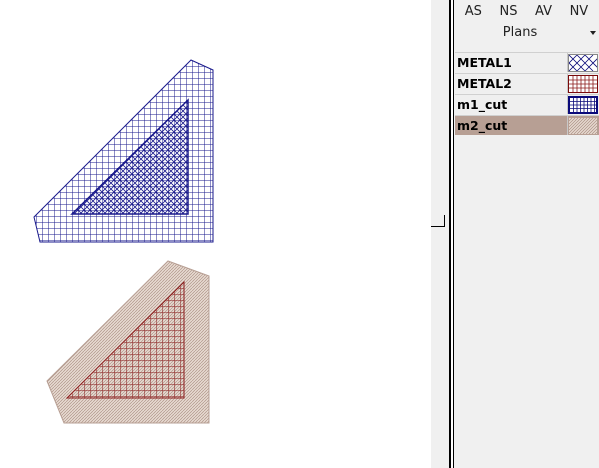  Describe the element at coordinates (583, 84) in the screenshot. I see `metal2-swatch-icon` at that location.